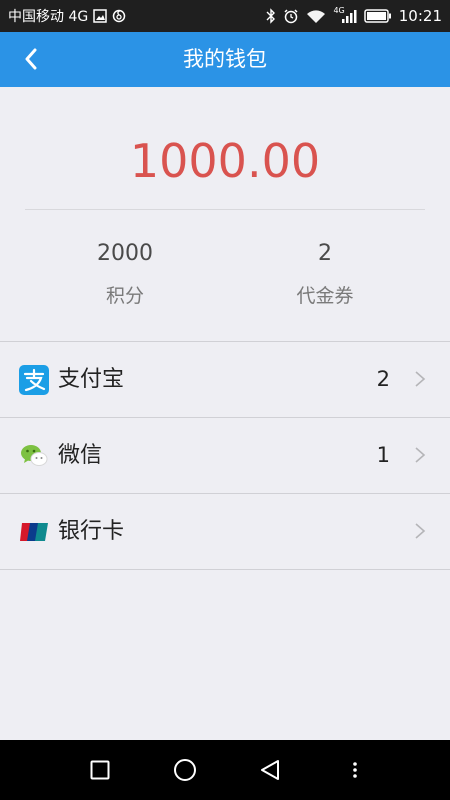  I want to click on points-label: 积分, so click(124, 296).